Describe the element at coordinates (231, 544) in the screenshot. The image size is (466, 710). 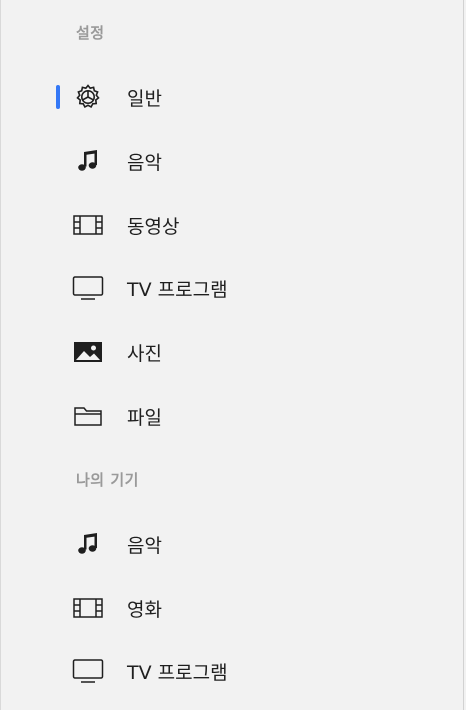
I see `sidebar-item-device-music: 음악` at that location.